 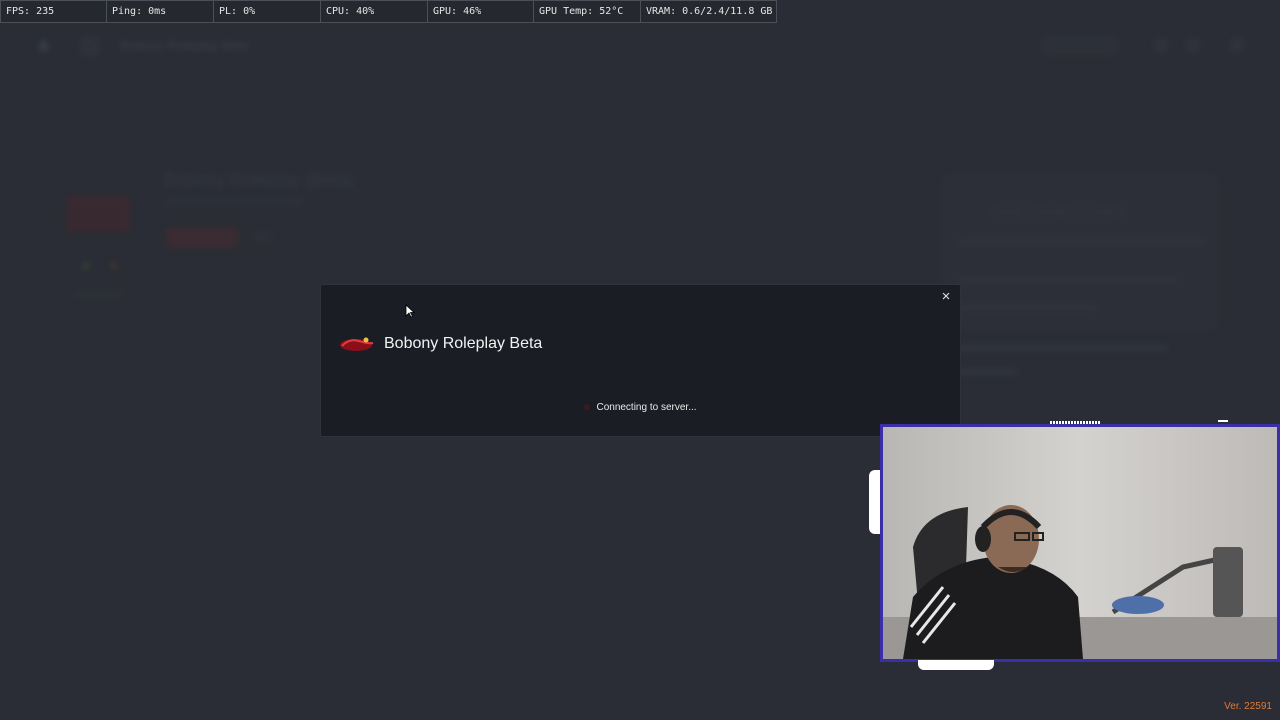 What do you see at coordinates (481, 11) in the screenshot?
I see `gpu-readout: GPU: 46%` at bounding box center [481, 11].